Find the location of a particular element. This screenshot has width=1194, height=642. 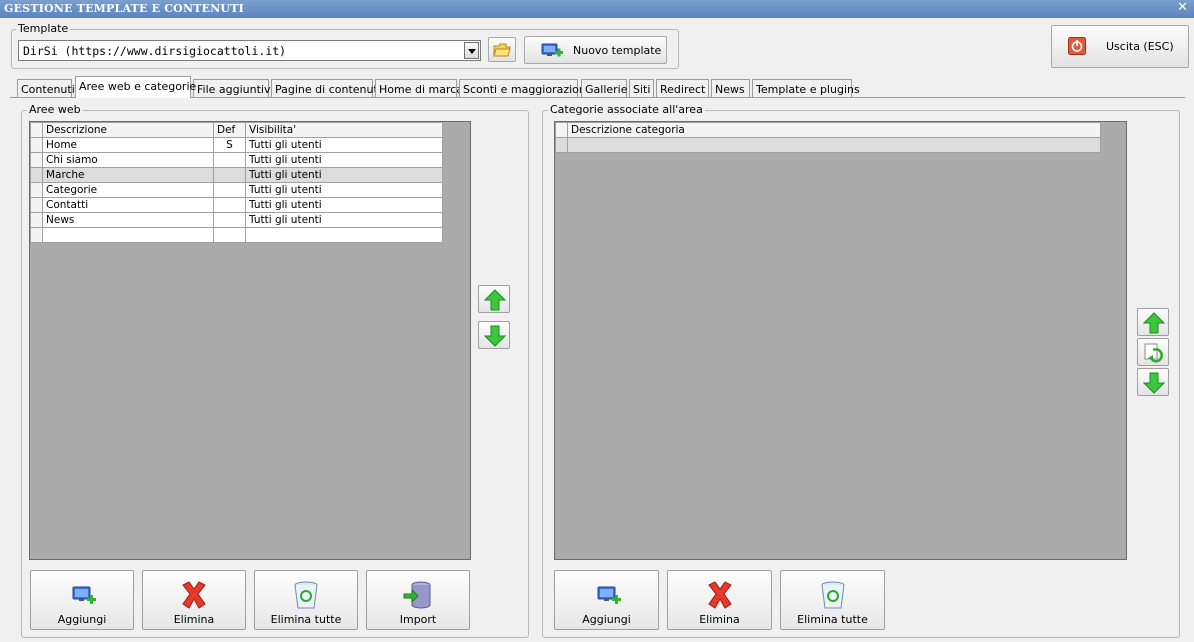

exit-button: Uscita (ESC) is located at coordinates (1120, 46).